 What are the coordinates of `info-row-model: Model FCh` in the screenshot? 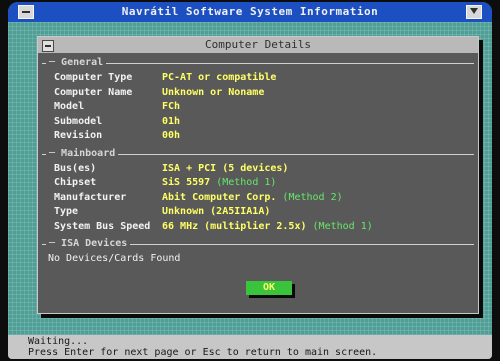 It's located at (117, 106).